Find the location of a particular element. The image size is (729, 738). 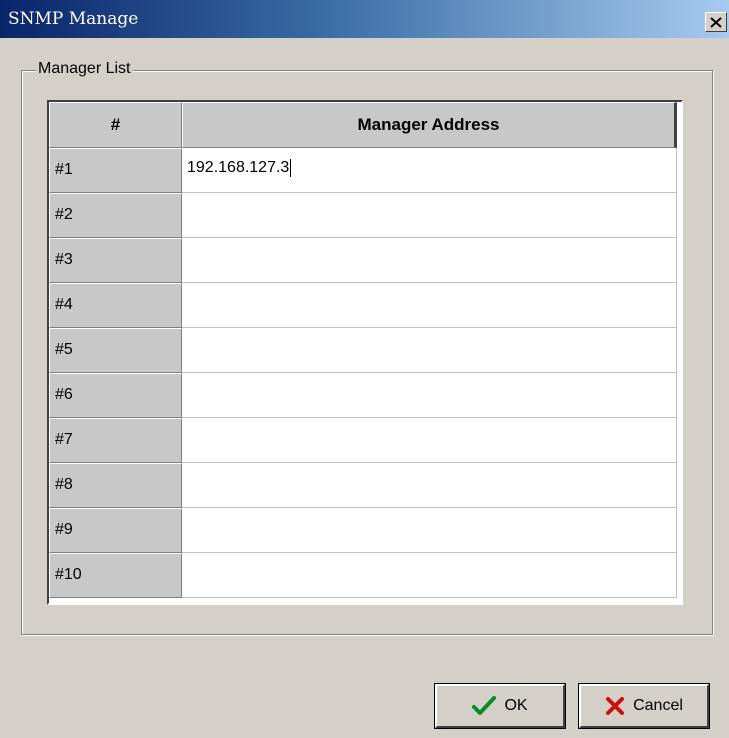

checkmark-icon is located at coordinates (484, 706).